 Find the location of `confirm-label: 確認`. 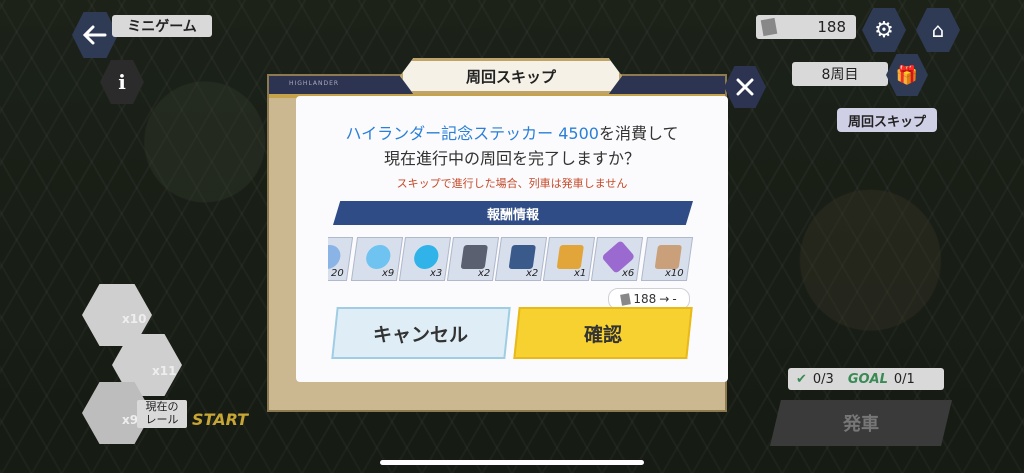

confirm-label: 確認 is located at coordinates (602, 334).